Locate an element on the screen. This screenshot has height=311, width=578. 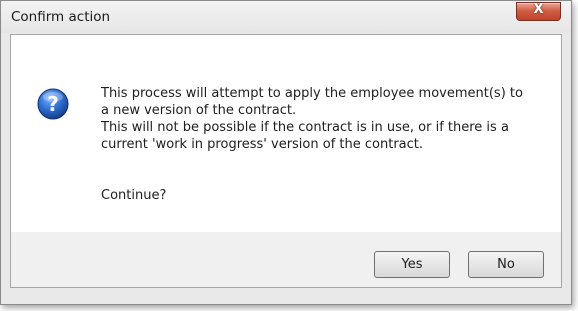
close-button: X is located at coordinates (538, 11).